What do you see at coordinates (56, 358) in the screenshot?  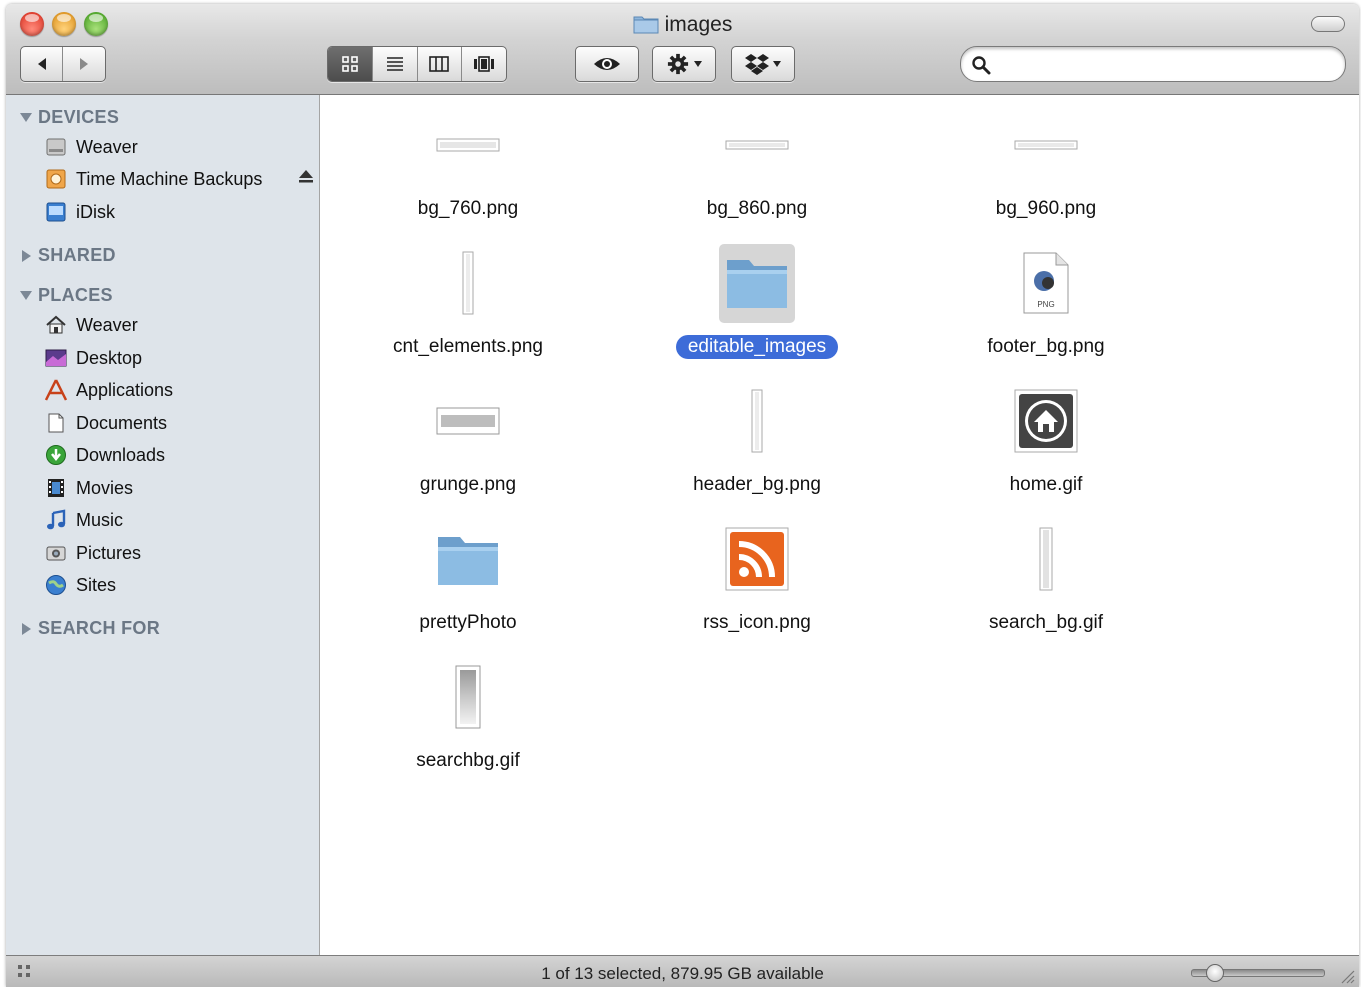 I see `desktop-icon` at bounding box center [56, 358].